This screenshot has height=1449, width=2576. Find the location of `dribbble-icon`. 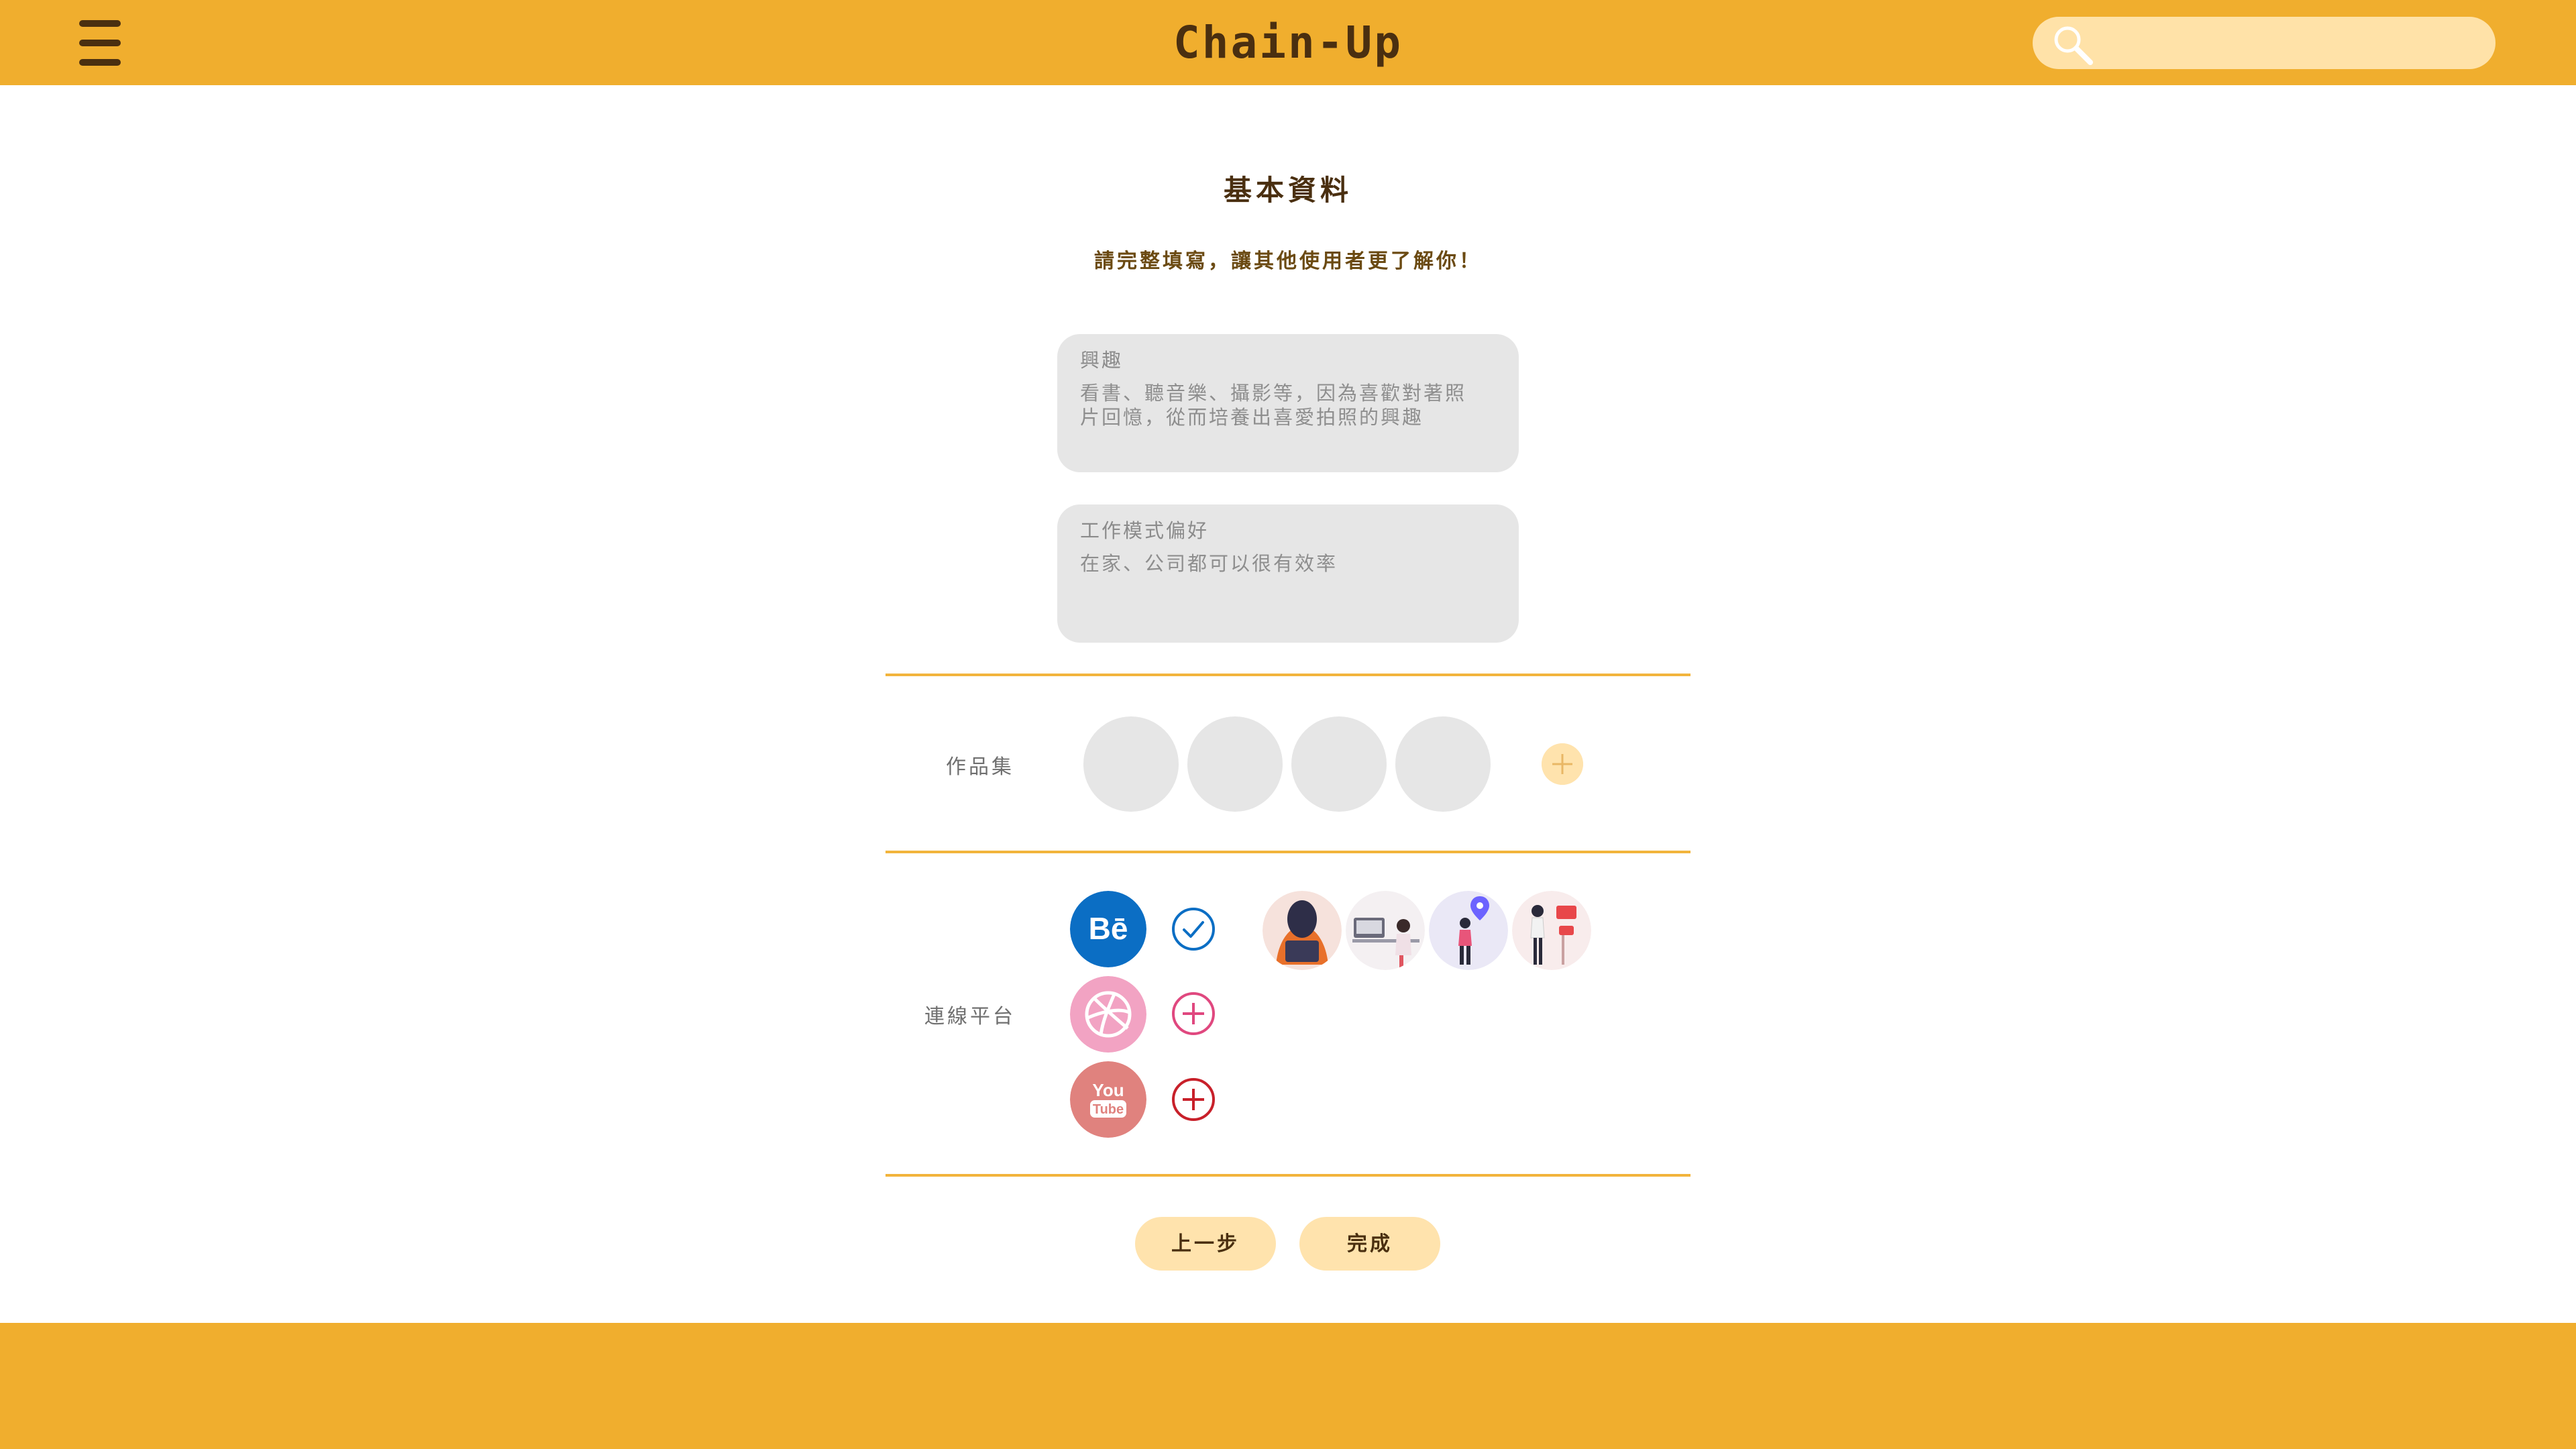

dribbble-icon is located at coordinates (1108, 1014).